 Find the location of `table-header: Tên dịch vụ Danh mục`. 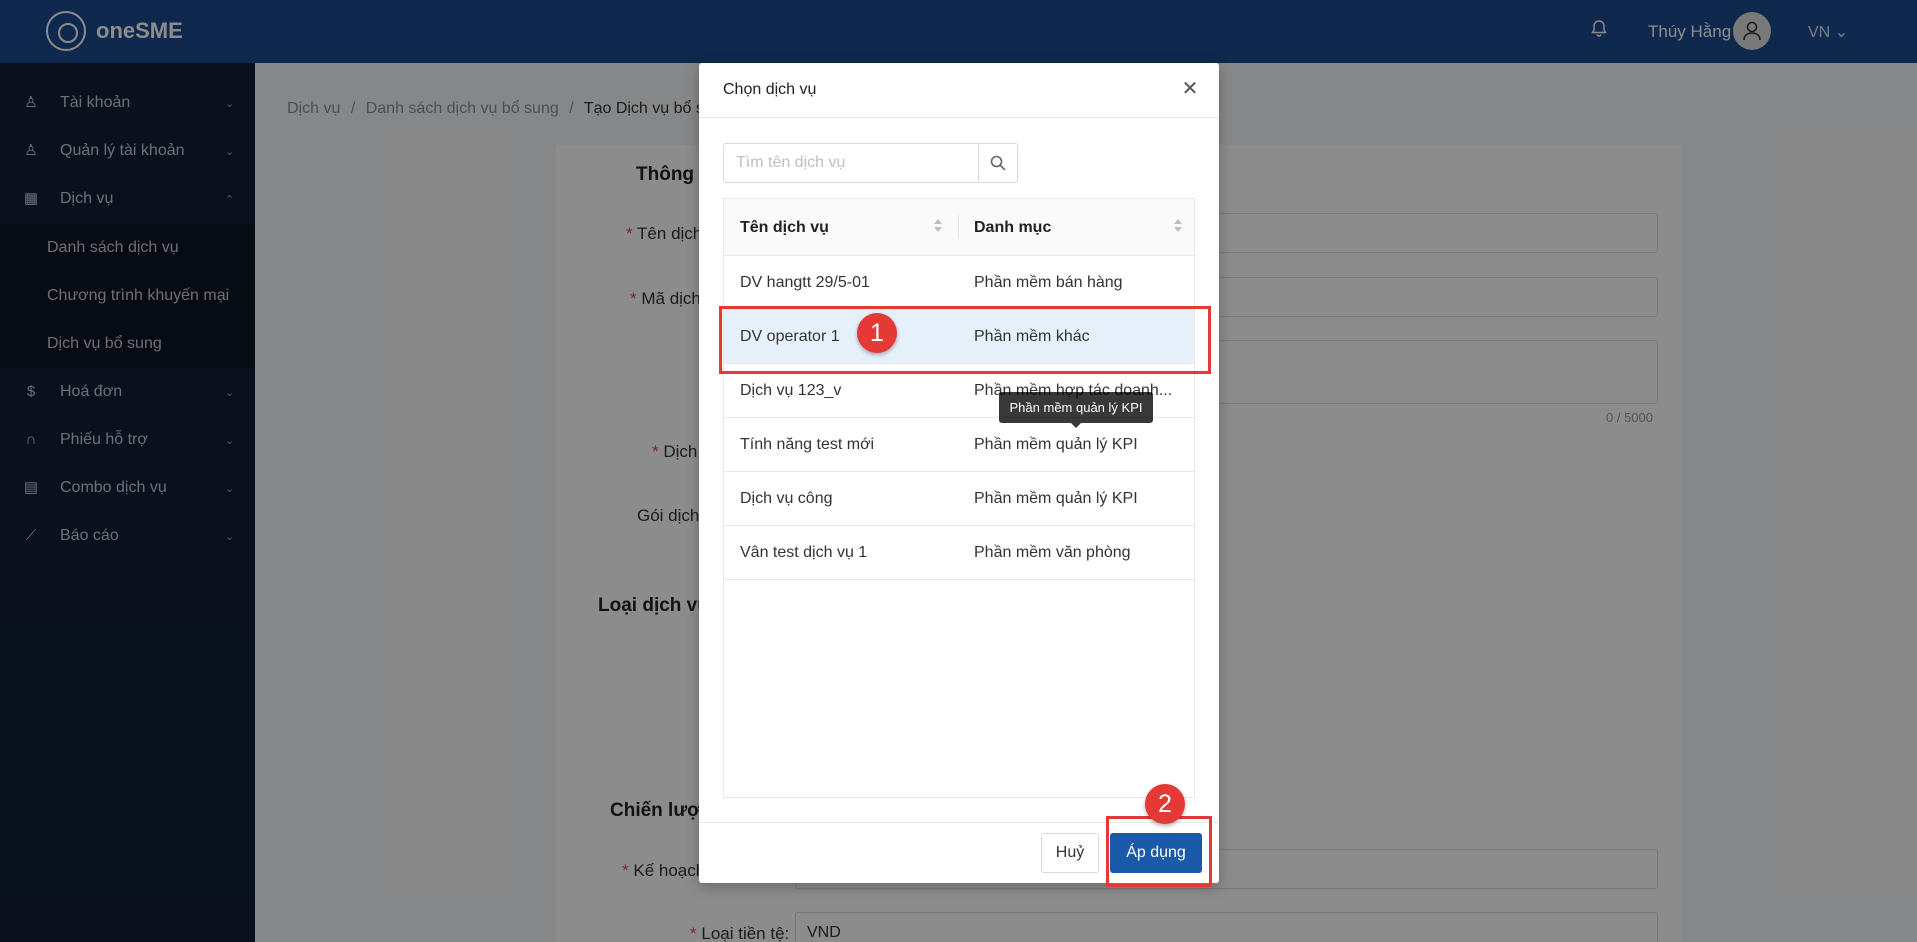

table-header: Tên dịch vụ Danh mục is located at coordinates (959, 227).